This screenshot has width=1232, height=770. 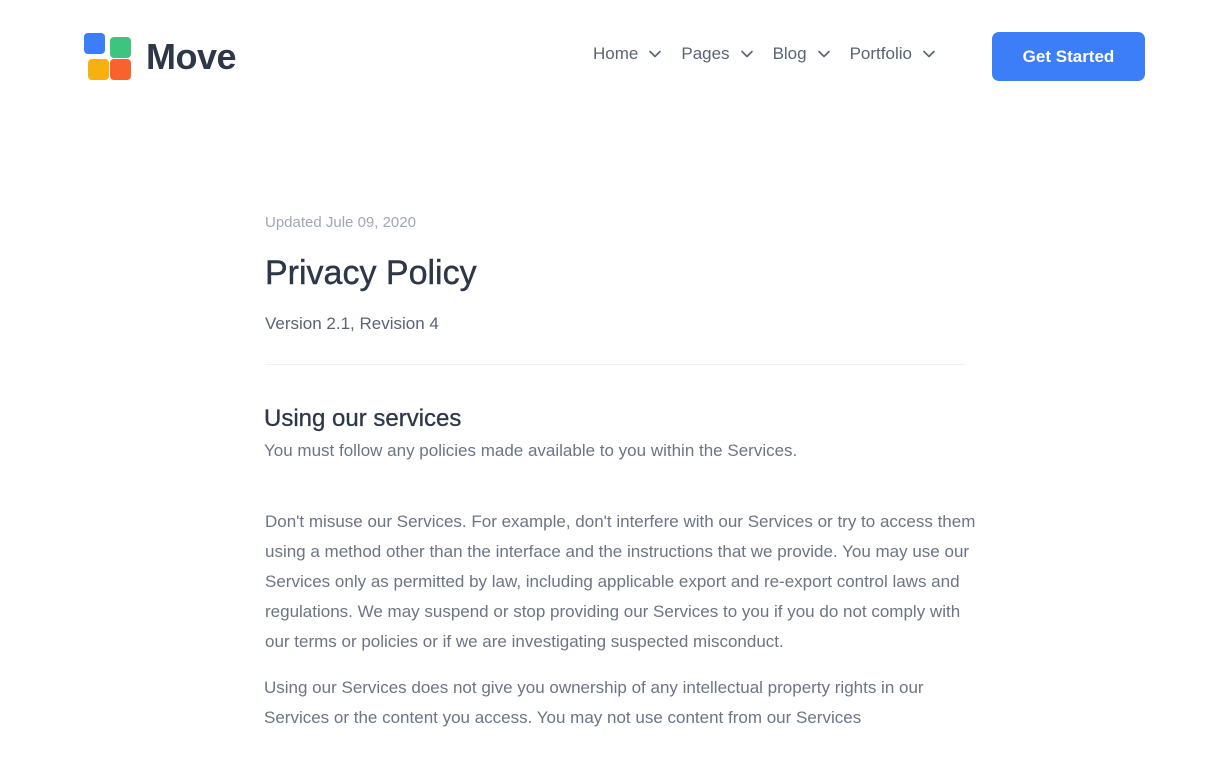 I want to click on nav-item-portfolio: Portfolio, so click(x=893, y=54).